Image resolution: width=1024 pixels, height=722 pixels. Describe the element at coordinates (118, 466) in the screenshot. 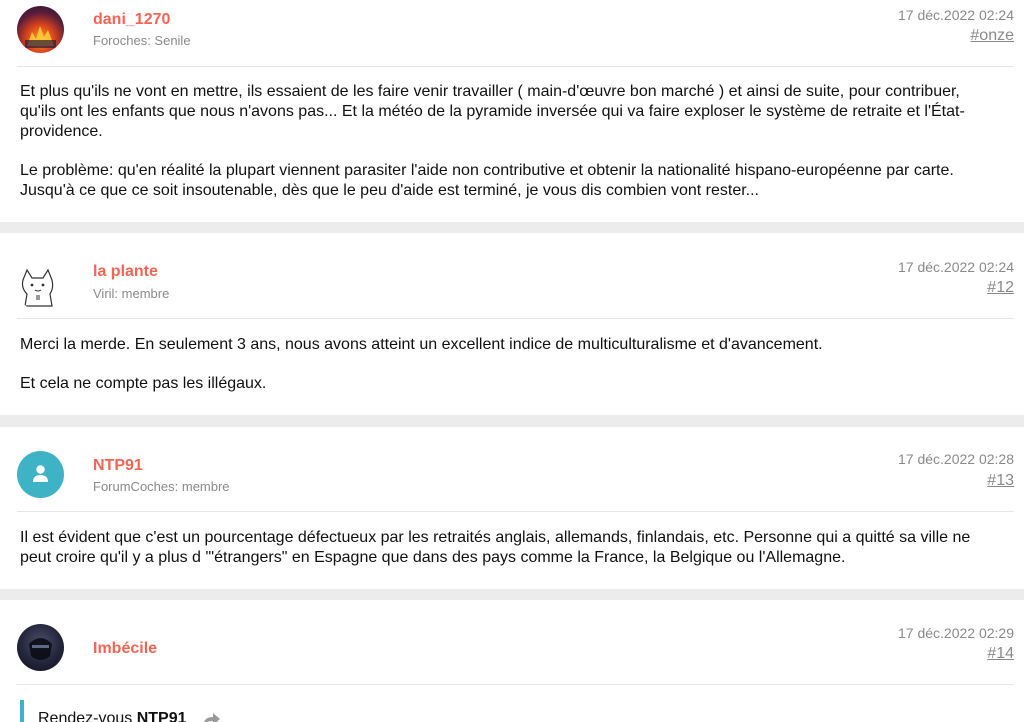

I see `username-link: NTP91` at that location.